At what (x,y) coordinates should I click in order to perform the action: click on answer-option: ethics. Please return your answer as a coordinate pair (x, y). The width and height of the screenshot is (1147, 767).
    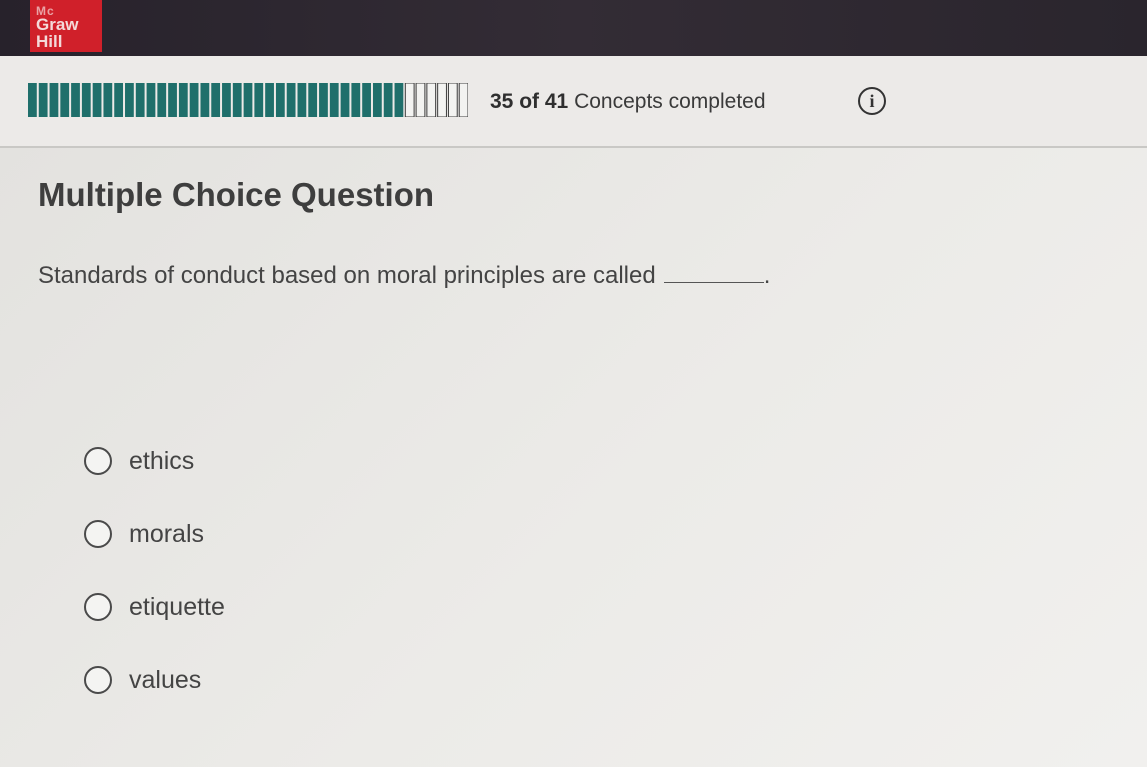
    Looking at the image, I should click on (139, 461).